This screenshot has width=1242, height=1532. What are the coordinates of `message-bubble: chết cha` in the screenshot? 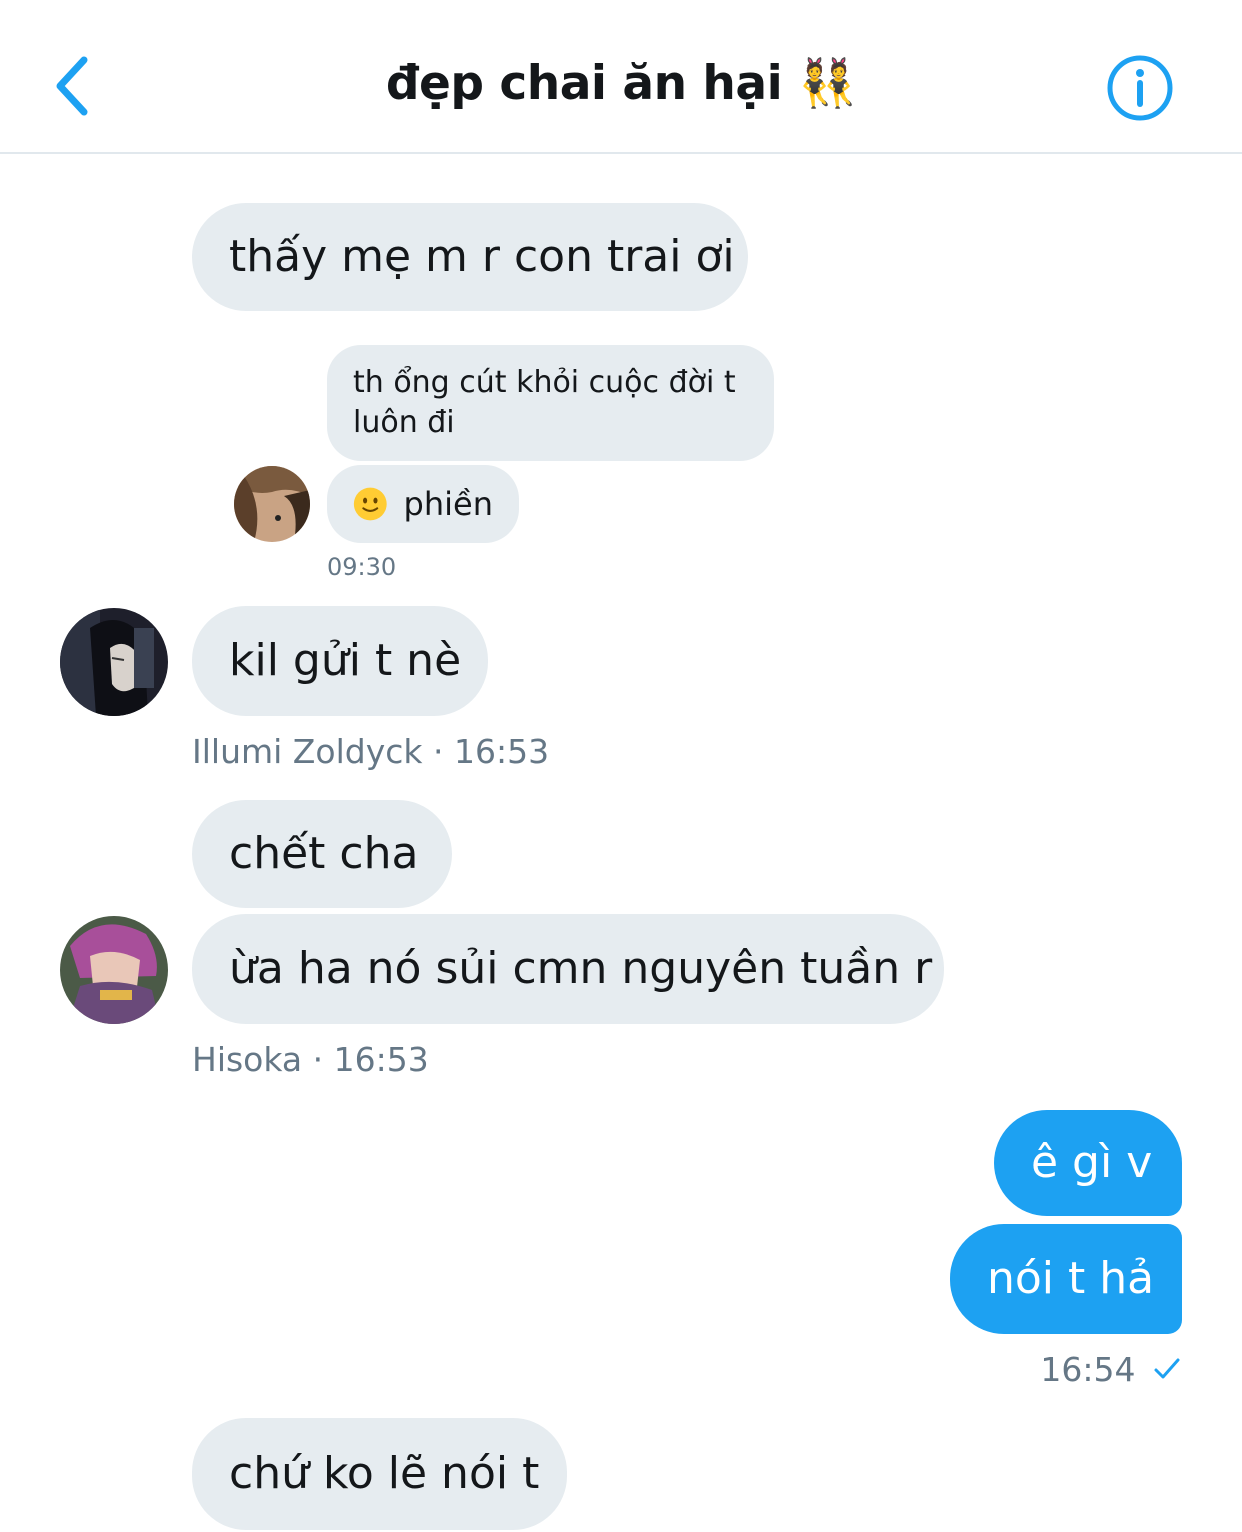 It's located at (322, 854).